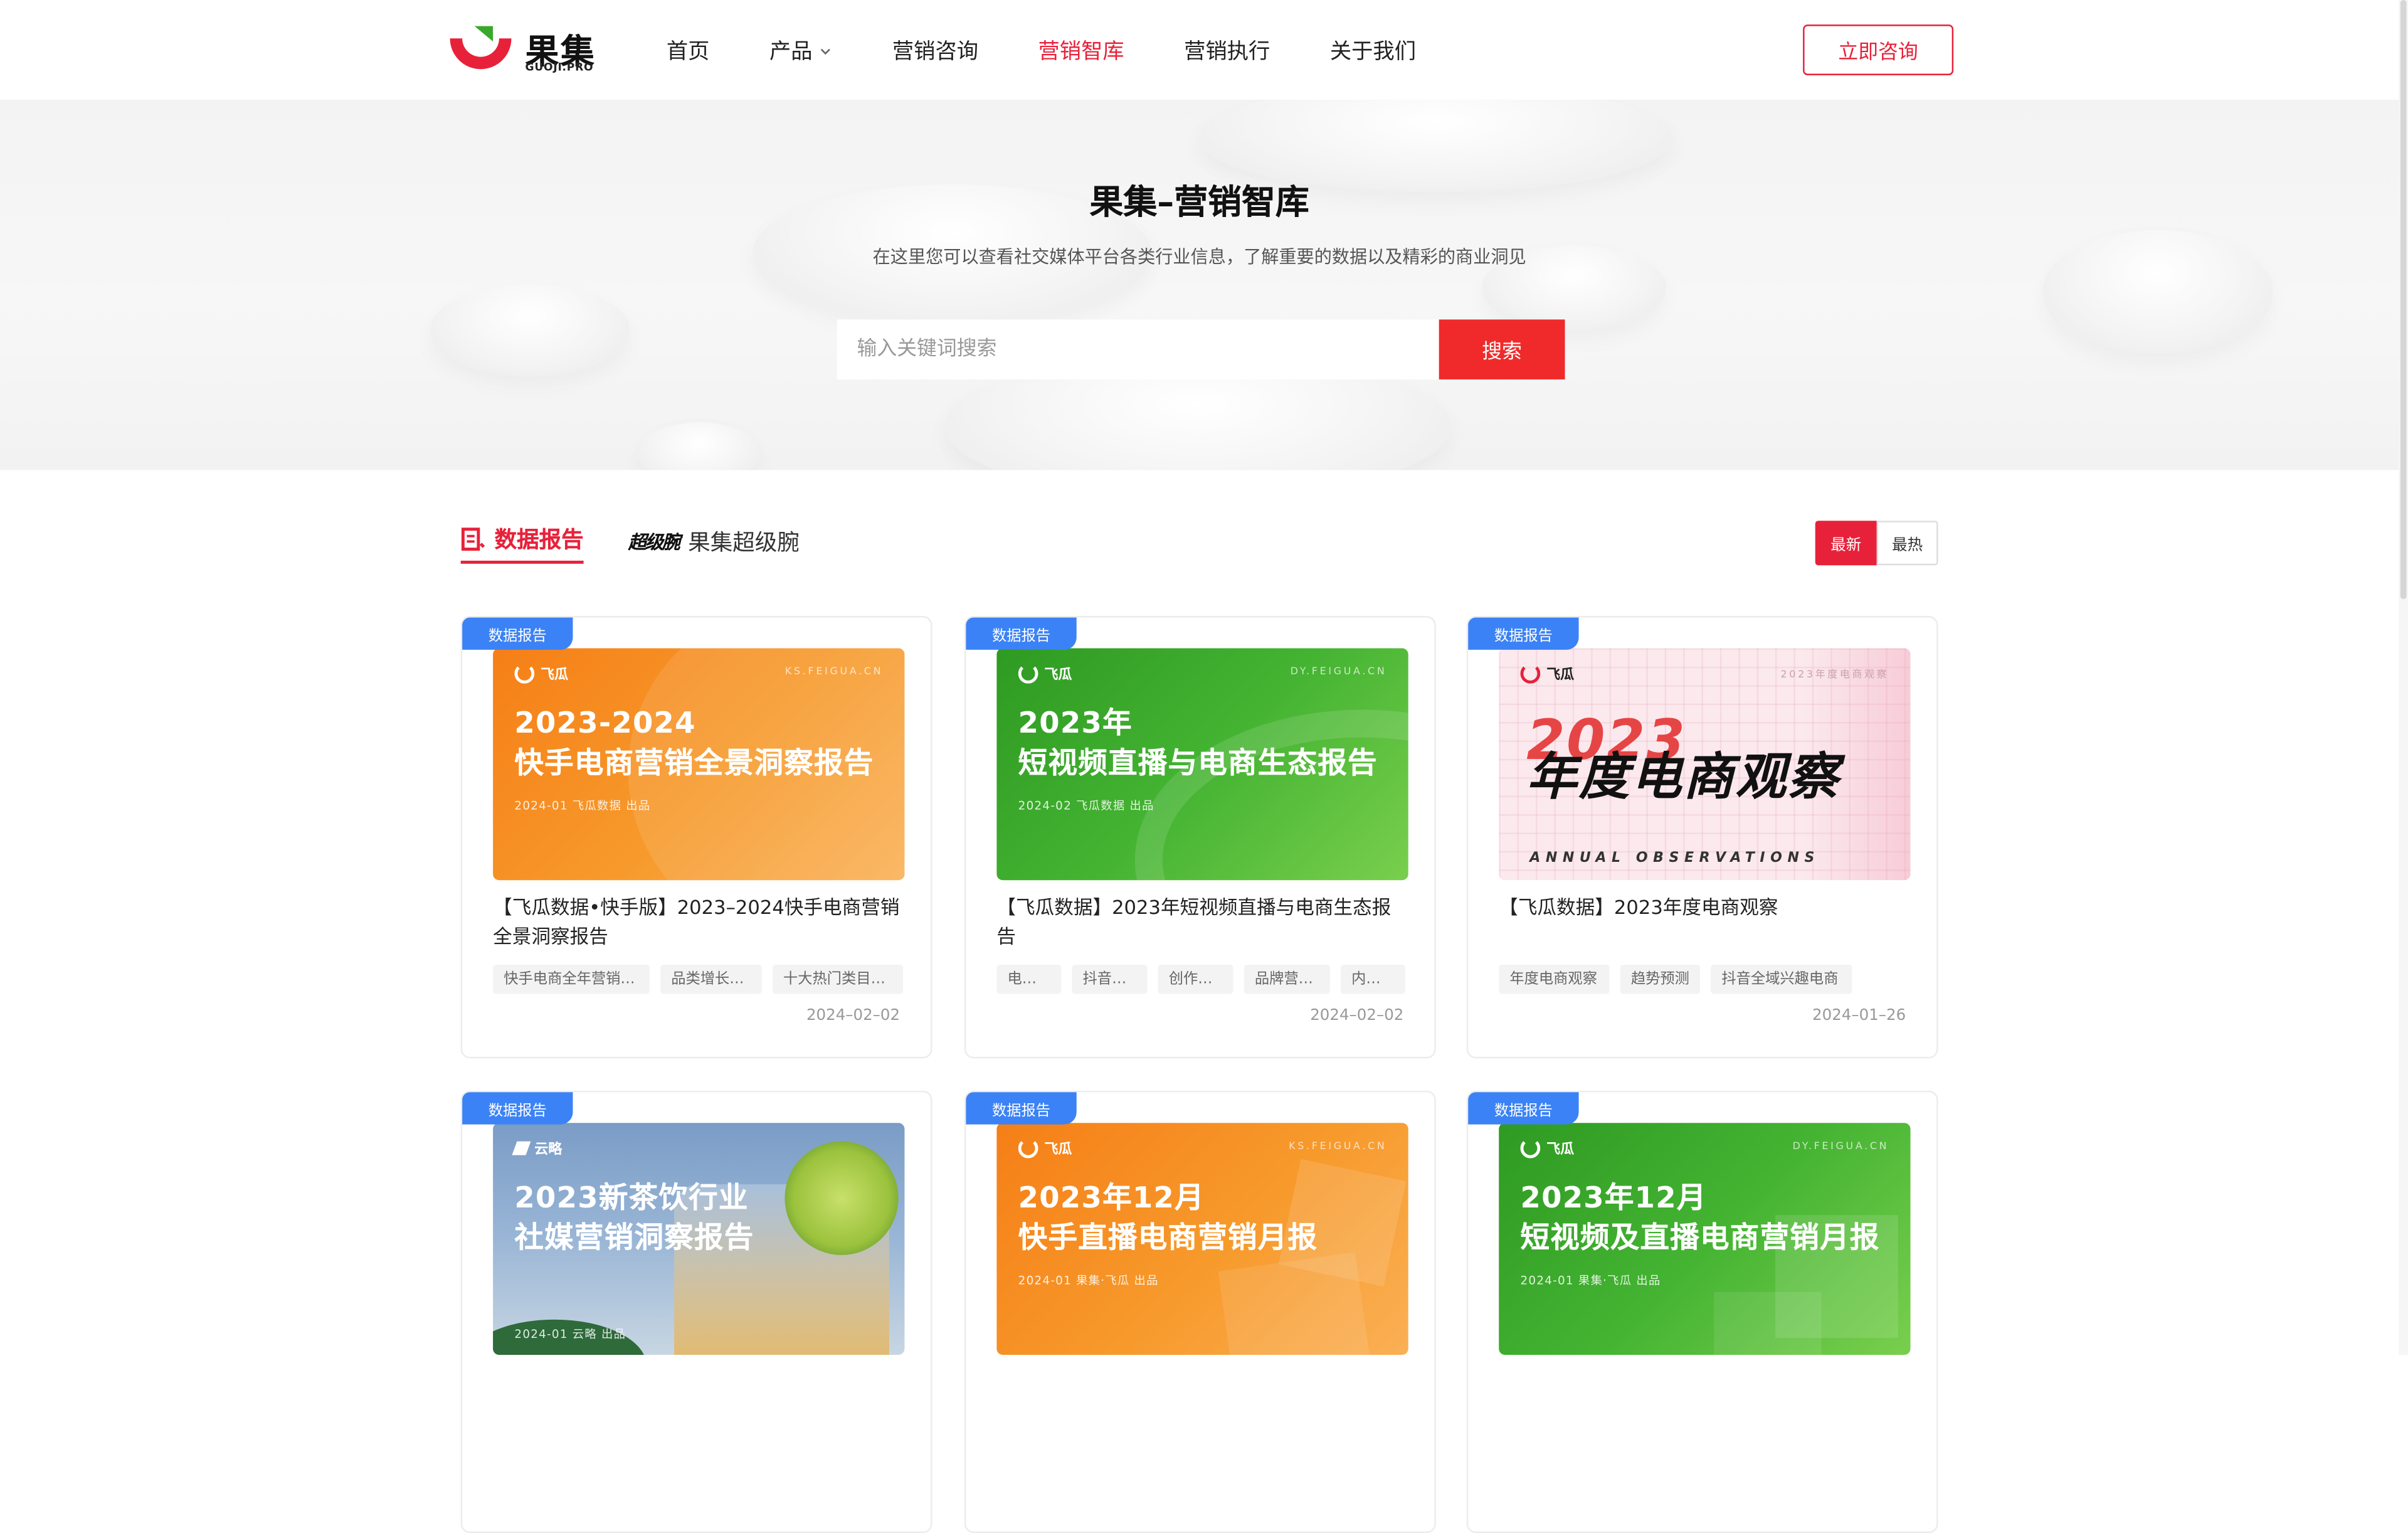 This screenshot has height=1533, width=2408. I want to click on nav-products: 产品, so click(800, 50).